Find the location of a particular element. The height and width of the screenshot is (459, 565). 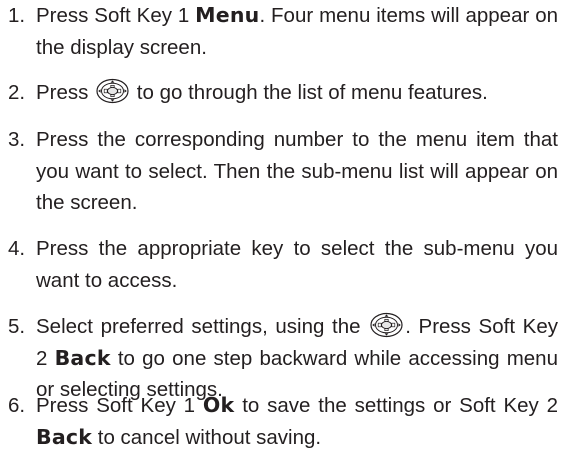

step-text: to cancel without saving. is located at coordinates (207, 437).